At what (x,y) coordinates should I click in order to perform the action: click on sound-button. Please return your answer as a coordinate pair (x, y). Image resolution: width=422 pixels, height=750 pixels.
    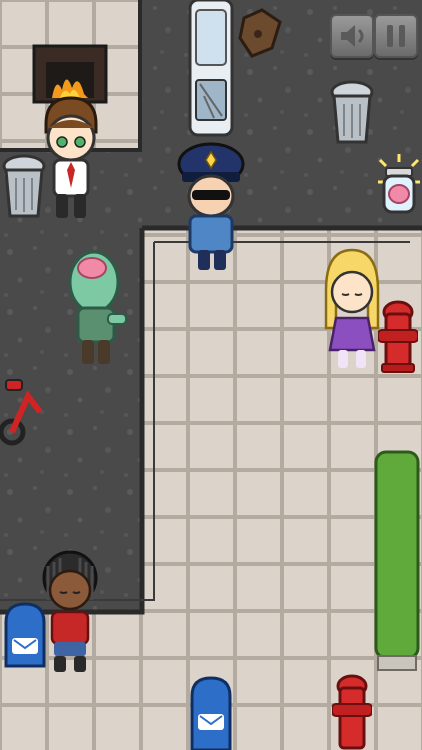
    Looking at the image, I should click on (352, 36).